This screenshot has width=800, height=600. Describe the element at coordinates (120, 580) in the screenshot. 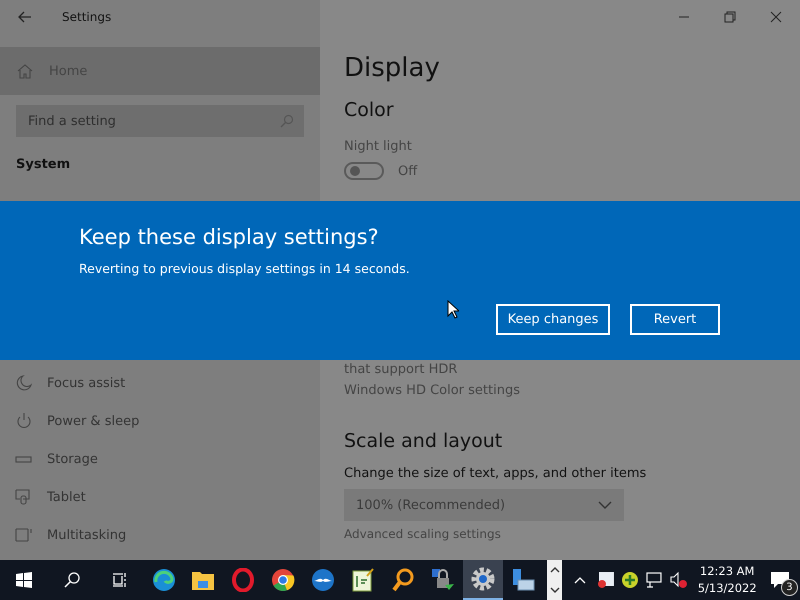

I see `task-view-icon` at that location.